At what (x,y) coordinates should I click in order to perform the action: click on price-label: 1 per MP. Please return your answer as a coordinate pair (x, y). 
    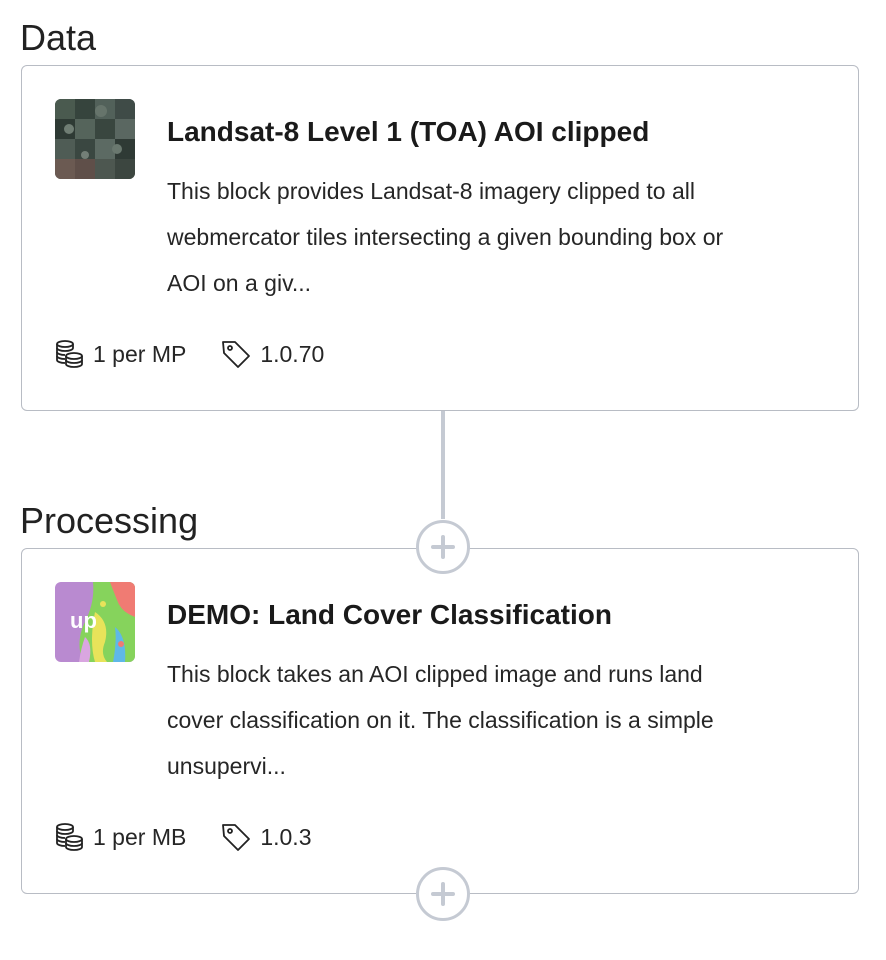
    Looking at the image, I should click on (140, 353).